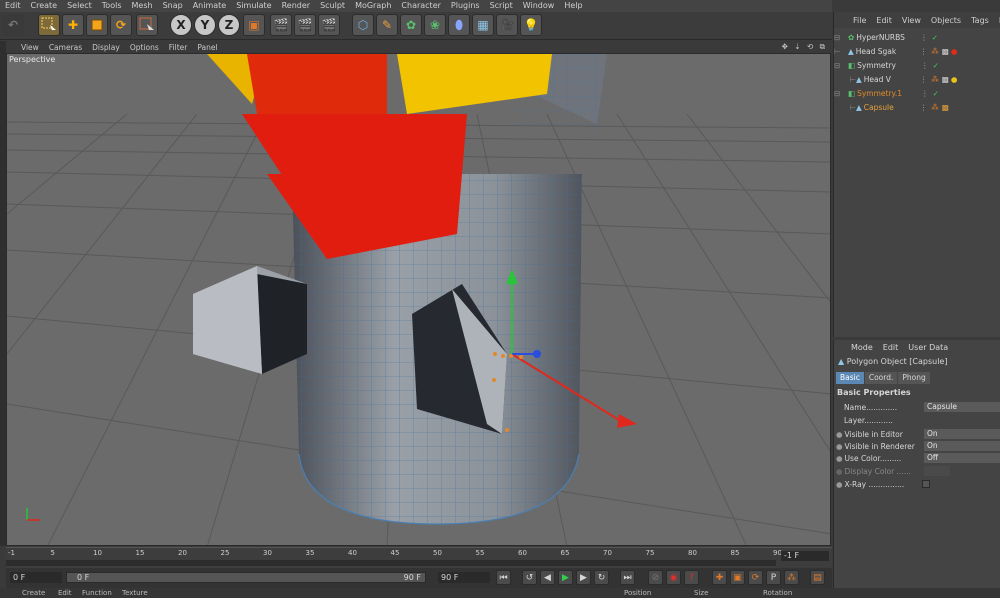 Image resolution: width=1000 pixels, height=598 pixels. What do you see at coordinates (387, 25) in the screenshot?
I see `spline-pen-icon: ✎` at bounding box center [387, 25].